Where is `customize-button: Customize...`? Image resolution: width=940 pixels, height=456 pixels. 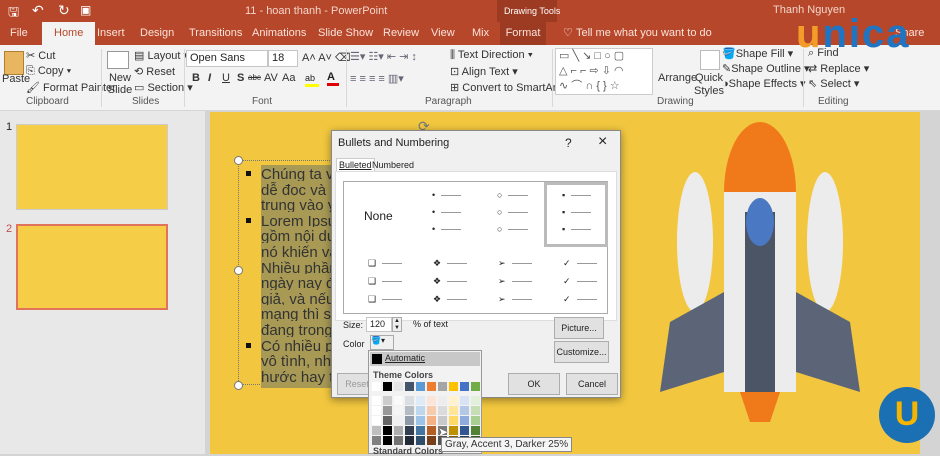
customize-button: Customize... is located at coordinates (581, 352).